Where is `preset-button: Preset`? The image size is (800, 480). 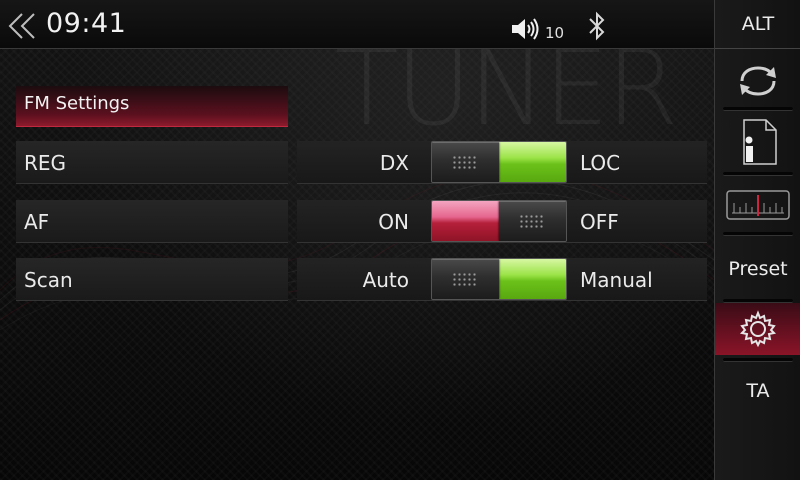 preset-button: Preset is located at coordinates (757, 269).